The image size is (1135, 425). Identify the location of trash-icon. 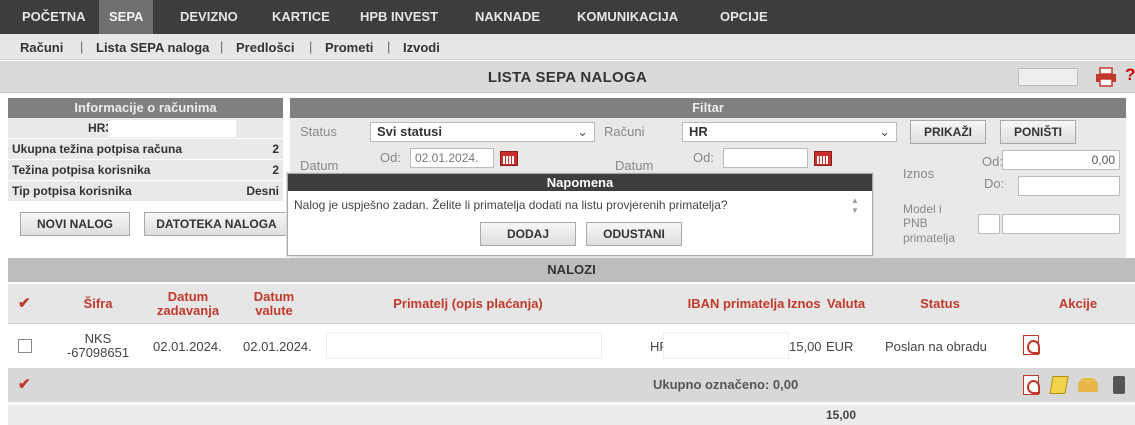
(1119, 385).